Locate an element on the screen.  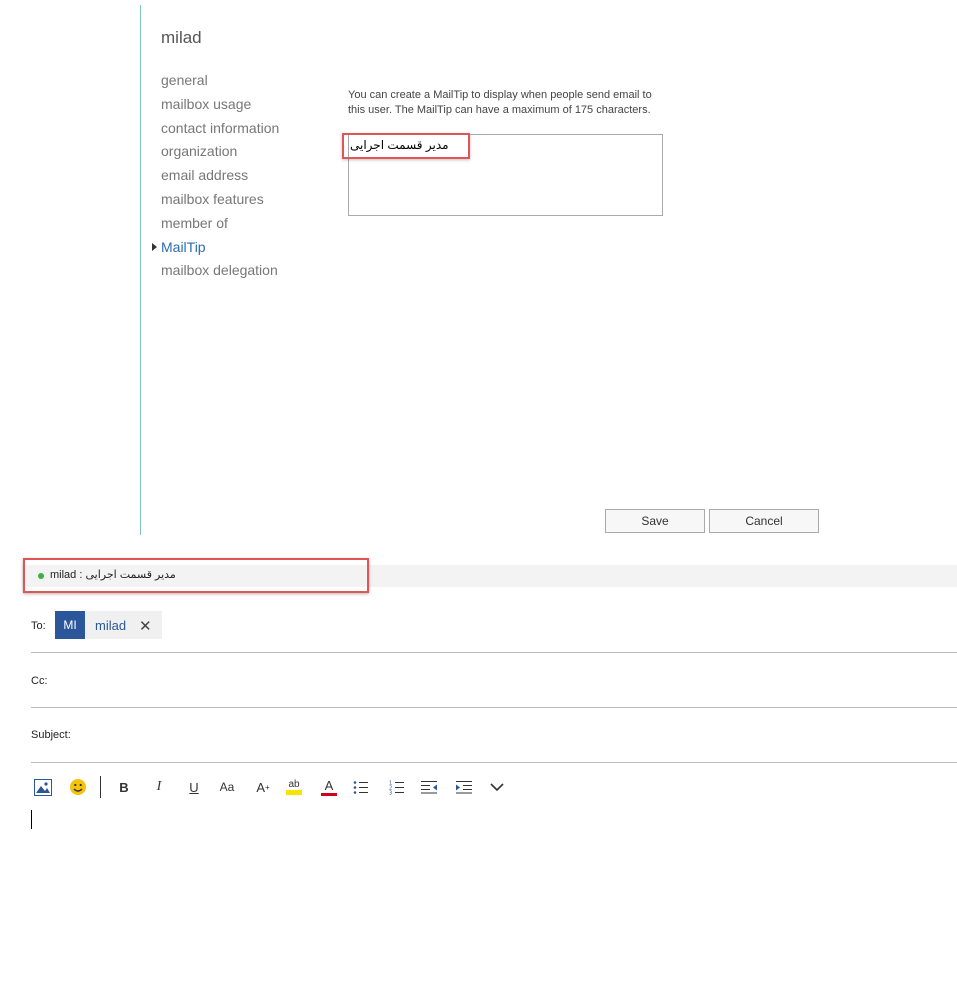
increase-indent-icon is located at coordinates (464, 787).